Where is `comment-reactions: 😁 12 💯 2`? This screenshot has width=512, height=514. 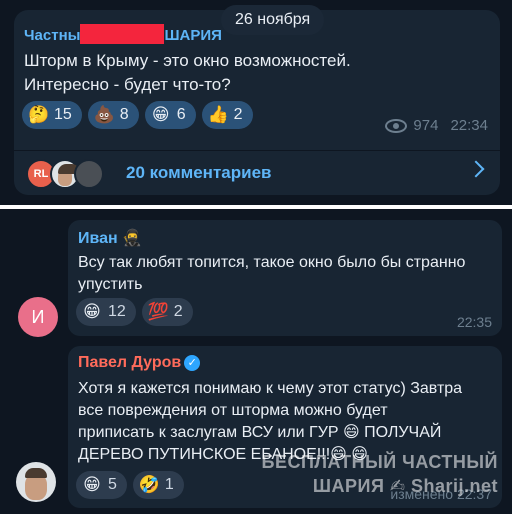 comment-reactions: 😁 12 💯 2 is located at coordinates (134, 312).